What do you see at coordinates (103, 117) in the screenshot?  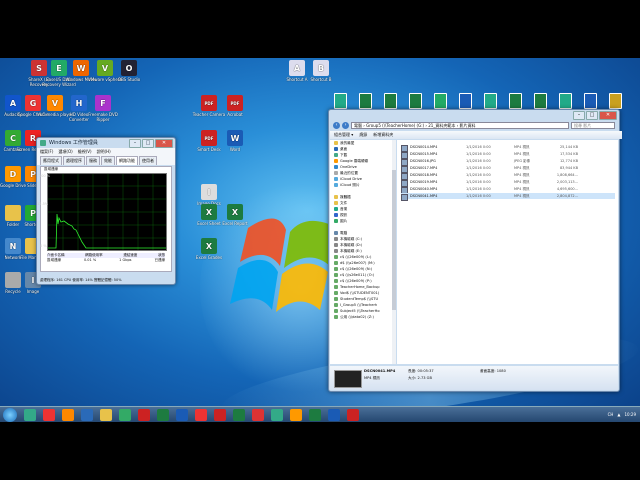 I see `desktop-icon-label: Freemake DVD Ripper` at bounding box center [103, 117].